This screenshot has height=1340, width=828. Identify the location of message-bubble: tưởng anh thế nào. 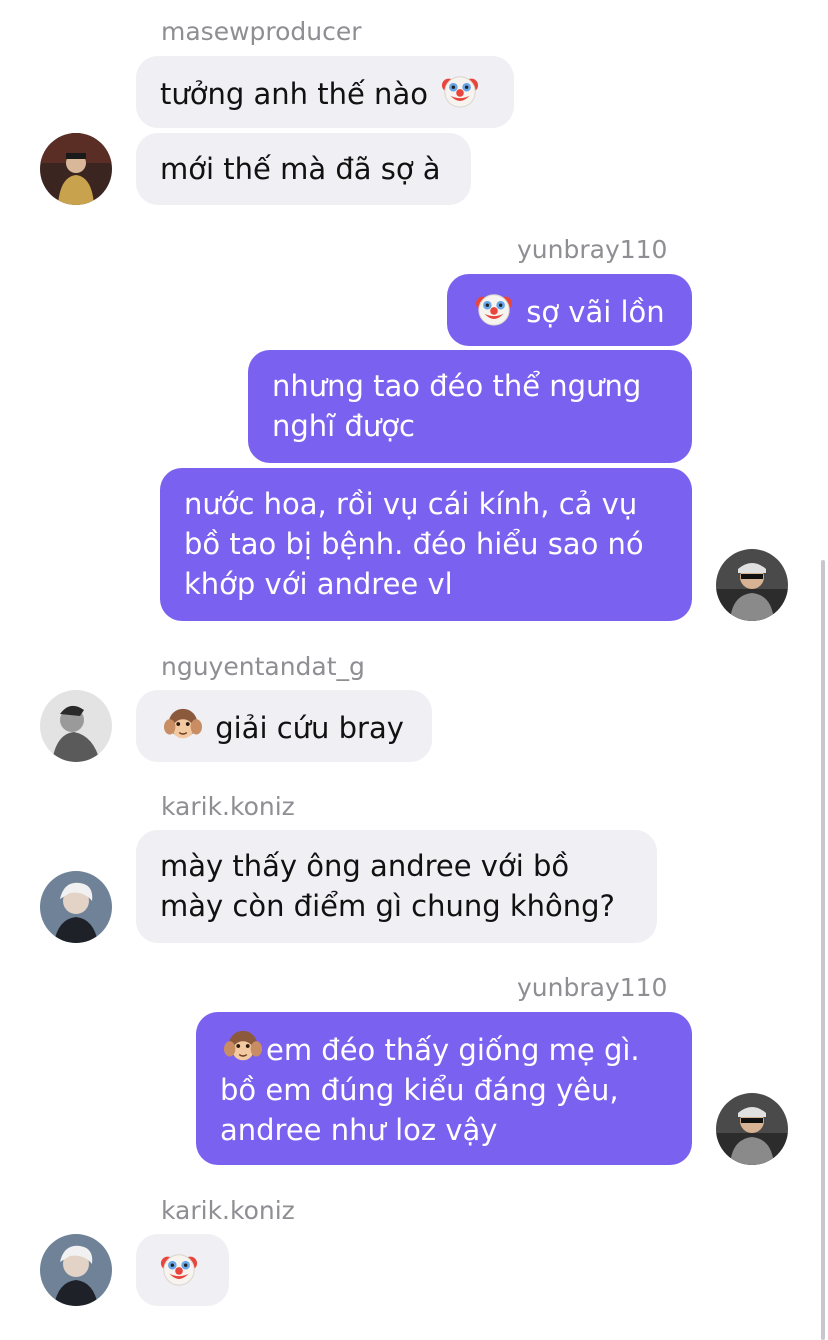
(325, 92).